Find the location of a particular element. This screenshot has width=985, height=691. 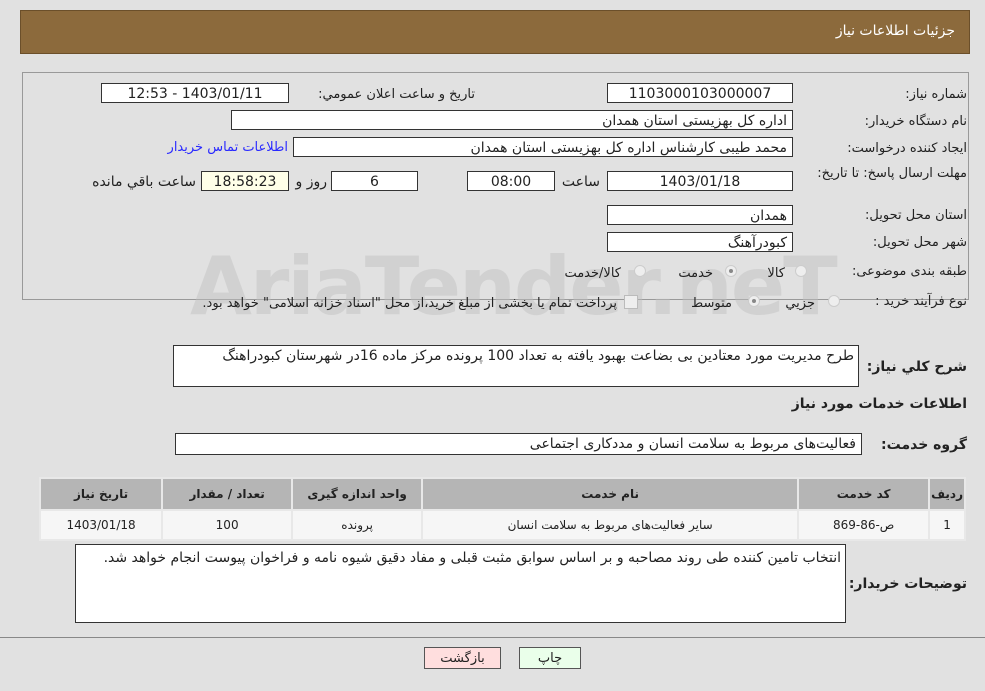

process-option-medium: متوسط is located at coordinates (711, 303).